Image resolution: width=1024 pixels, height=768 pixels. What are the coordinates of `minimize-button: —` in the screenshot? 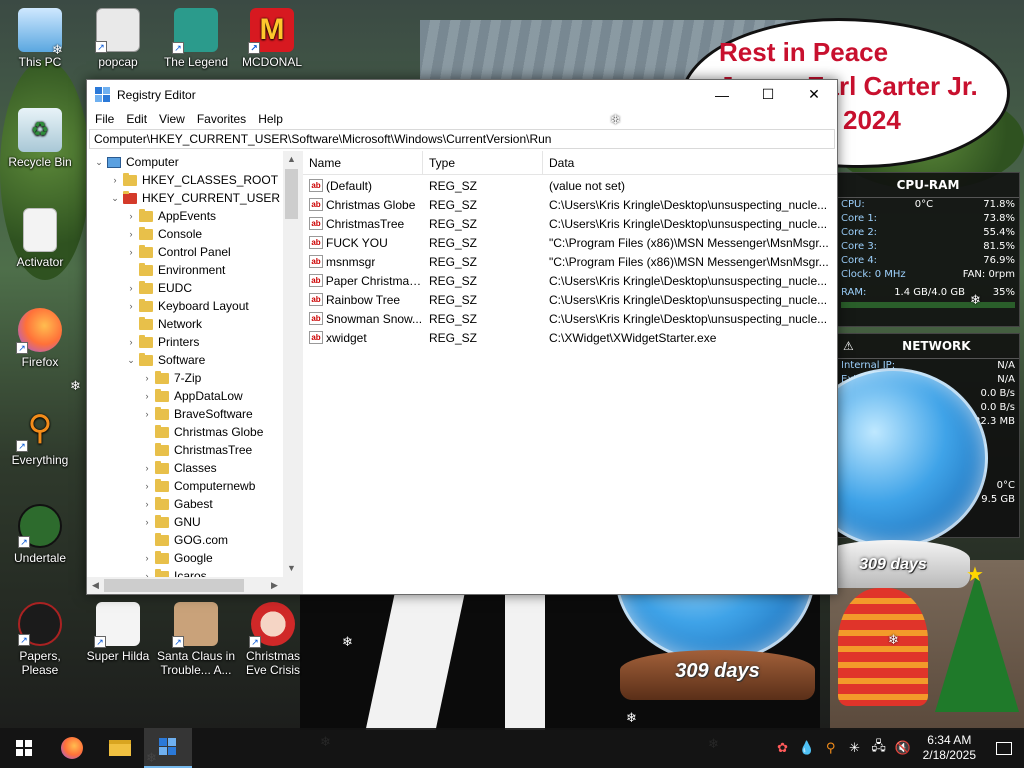 It's located at (722, 94).